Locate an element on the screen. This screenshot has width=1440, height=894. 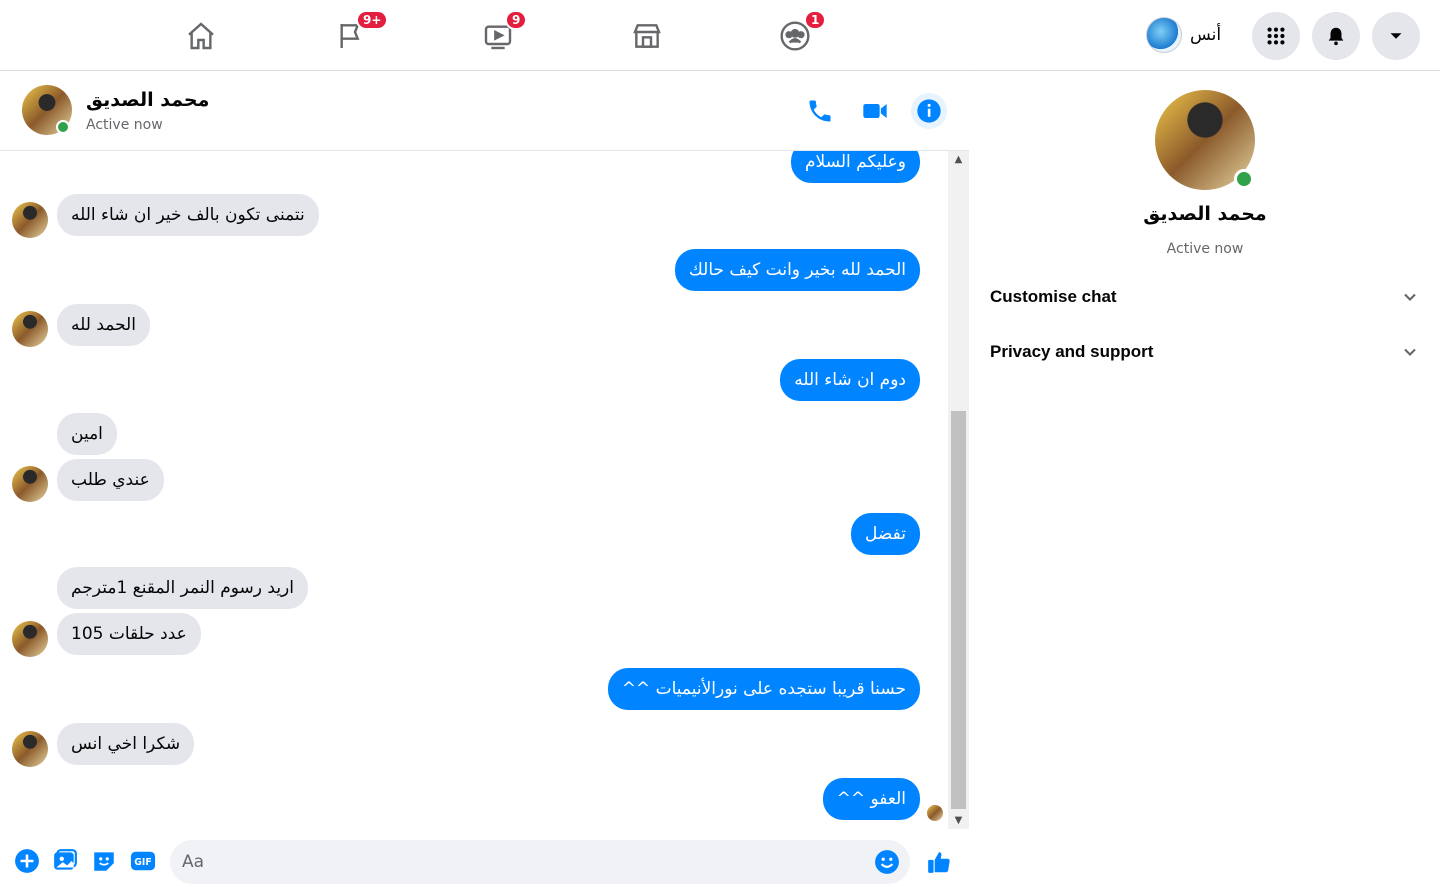
message-incoming: الحمد لله is located at coordinates (103, 325).